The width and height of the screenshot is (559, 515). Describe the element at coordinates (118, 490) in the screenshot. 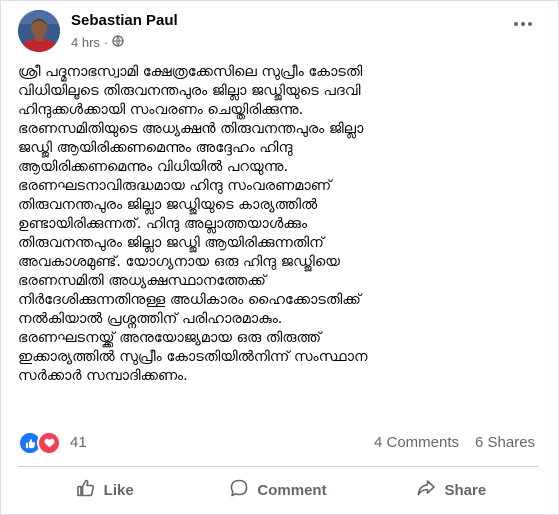

I see `like-label: Like` at that location.